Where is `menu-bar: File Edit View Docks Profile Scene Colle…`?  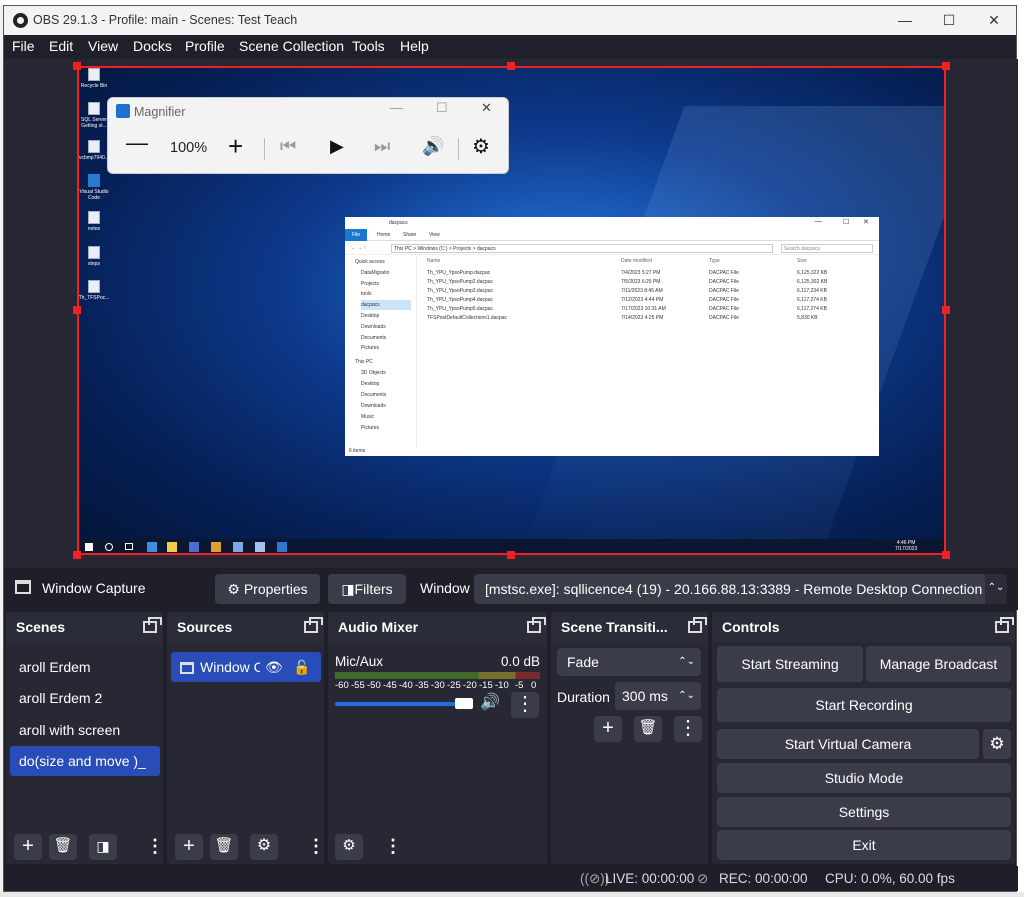
menu-bar: File Edit View Docks Profile Scene Colle… is located at coordinates (510, 47).